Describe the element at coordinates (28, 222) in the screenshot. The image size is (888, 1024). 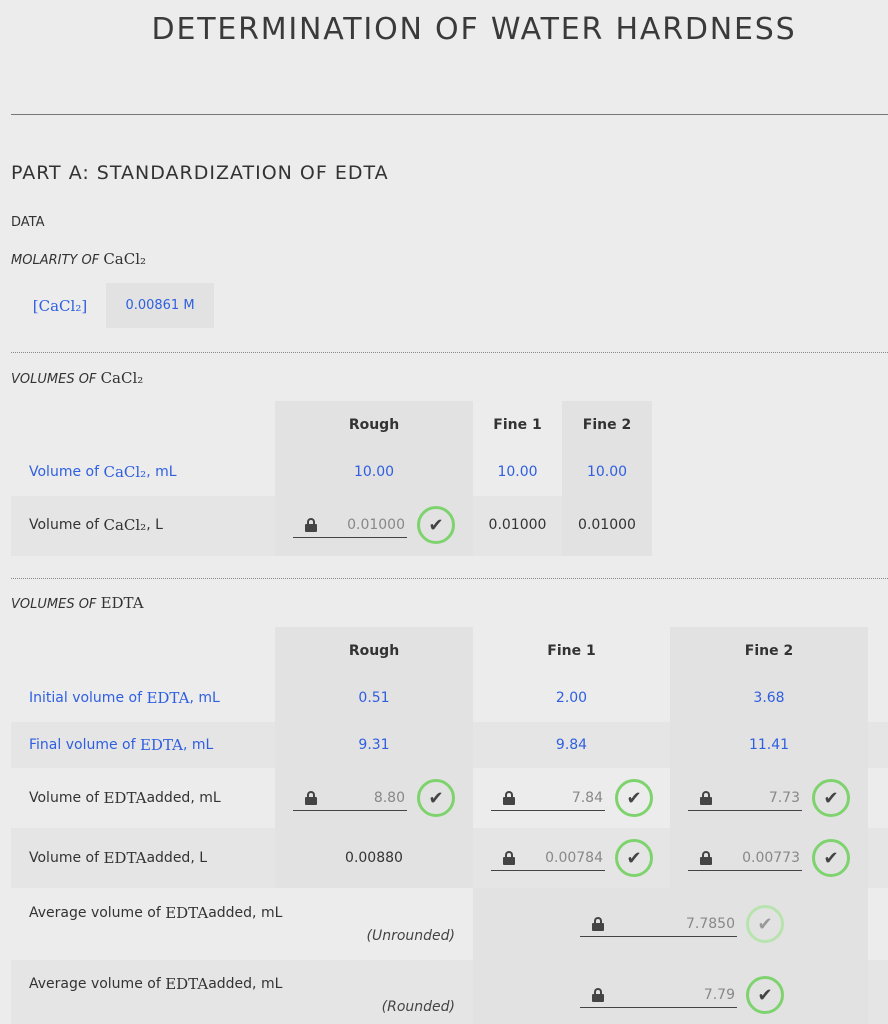
I see `data-label: DATA` at that location.